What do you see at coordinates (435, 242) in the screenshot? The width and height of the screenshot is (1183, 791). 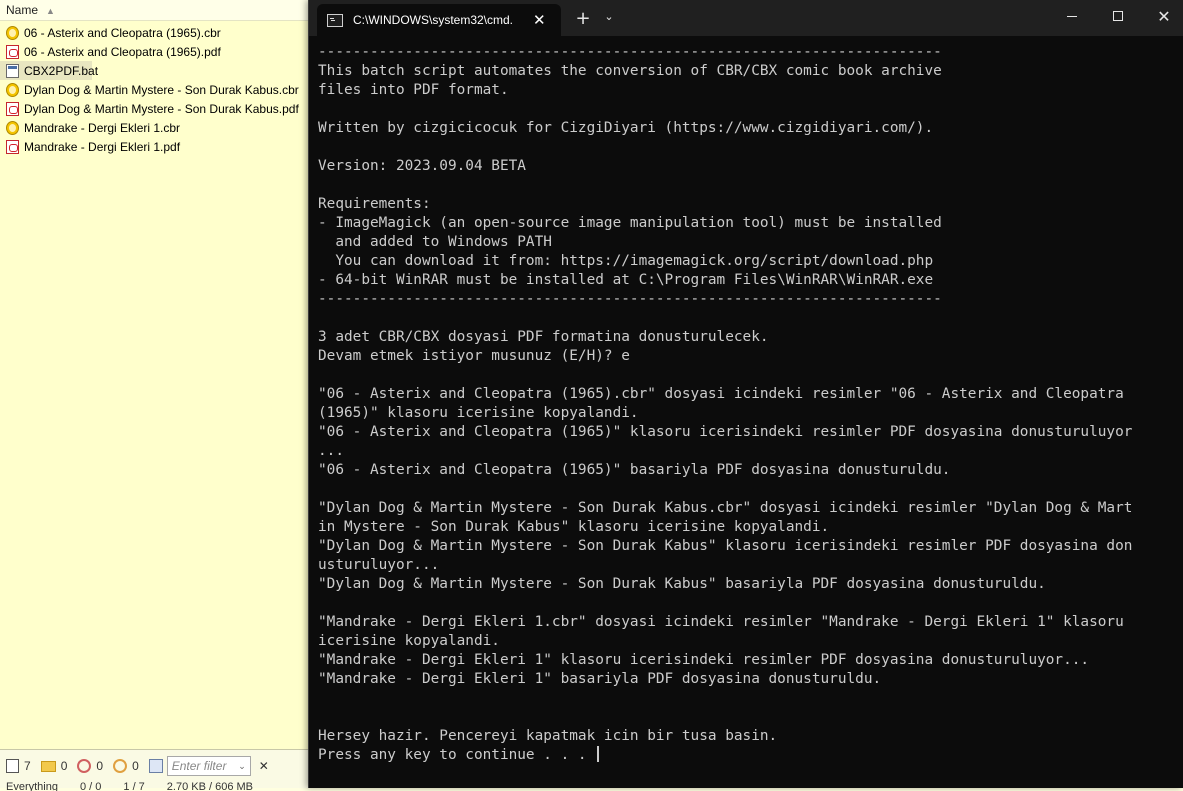 I see `terminal-line: and added to Windows PATH` at bounding box center [435, 242].